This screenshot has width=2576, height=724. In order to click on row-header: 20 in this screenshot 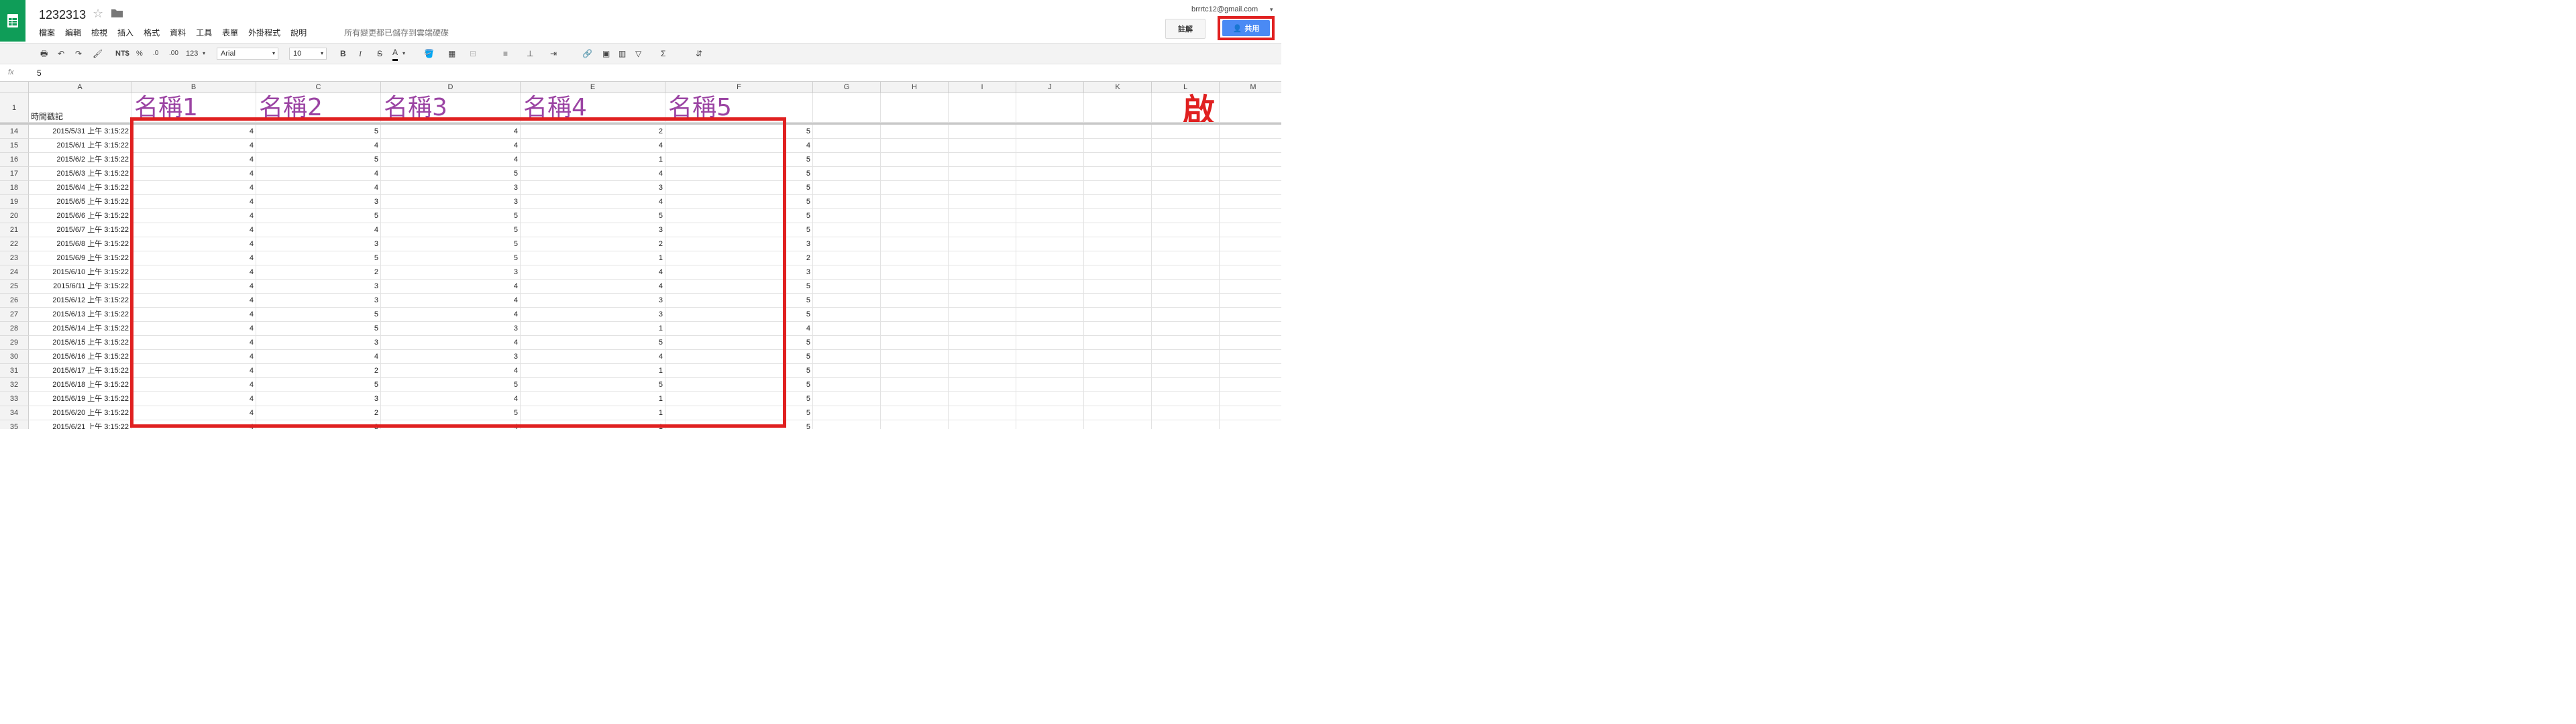, I will do `click(14, 216)`.